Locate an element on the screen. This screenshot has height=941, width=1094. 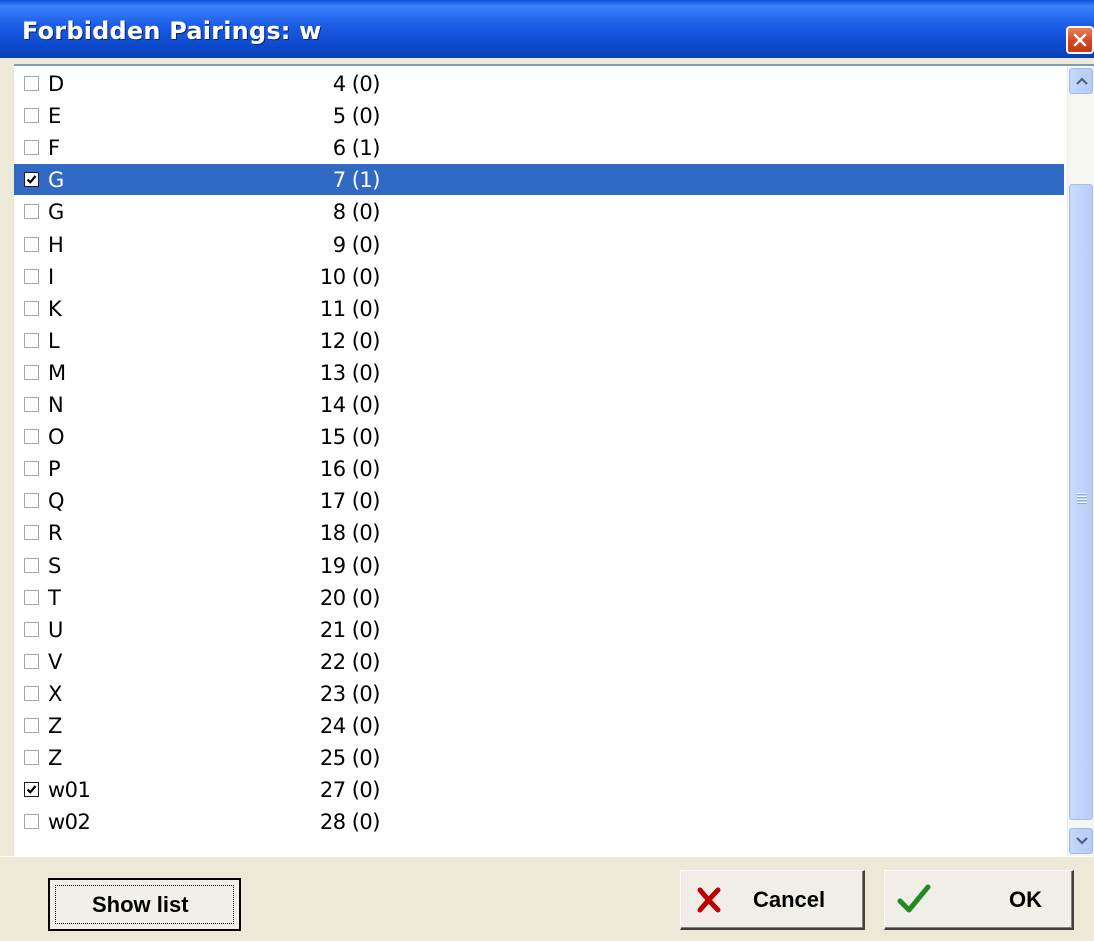
item-number: 14 (0) is located at coordinates (350, 405).